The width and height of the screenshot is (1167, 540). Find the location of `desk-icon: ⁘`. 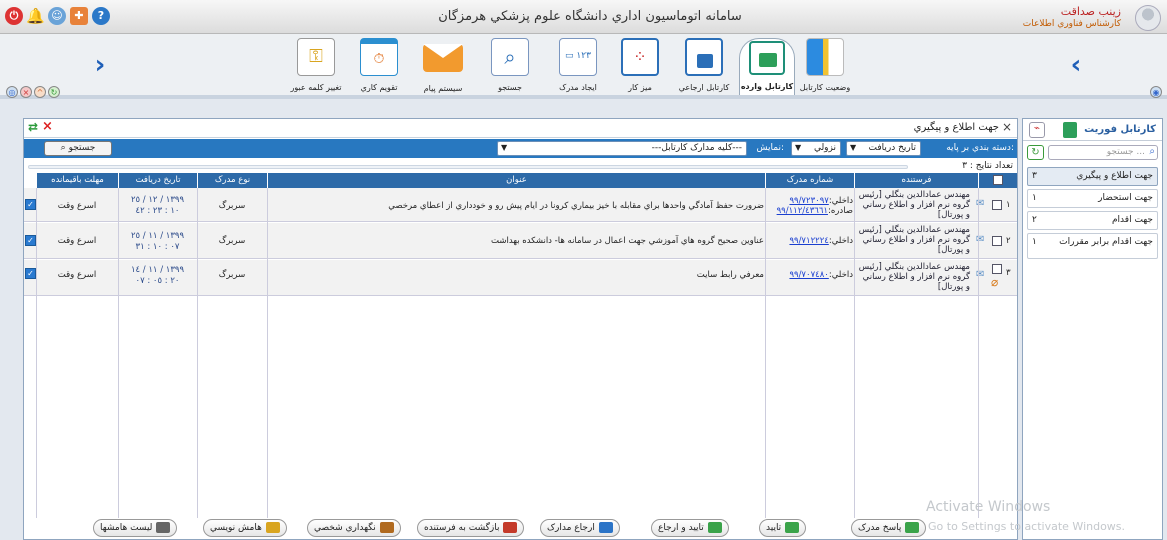

desk-icon: ⁘ is located at coordinates (640, 57).